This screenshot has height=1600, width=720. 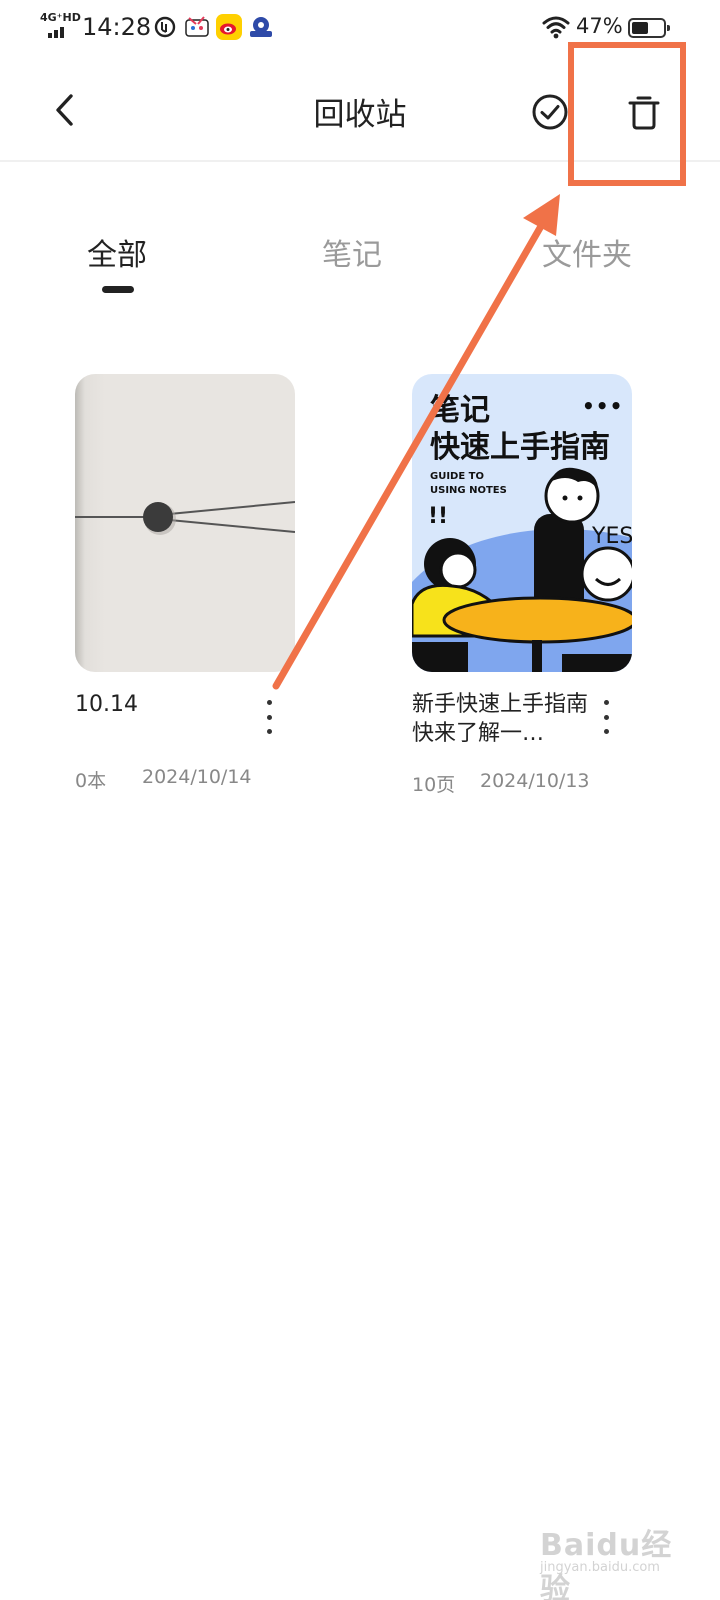 I want to click on tab-indicator, so click(x=118, y=289).